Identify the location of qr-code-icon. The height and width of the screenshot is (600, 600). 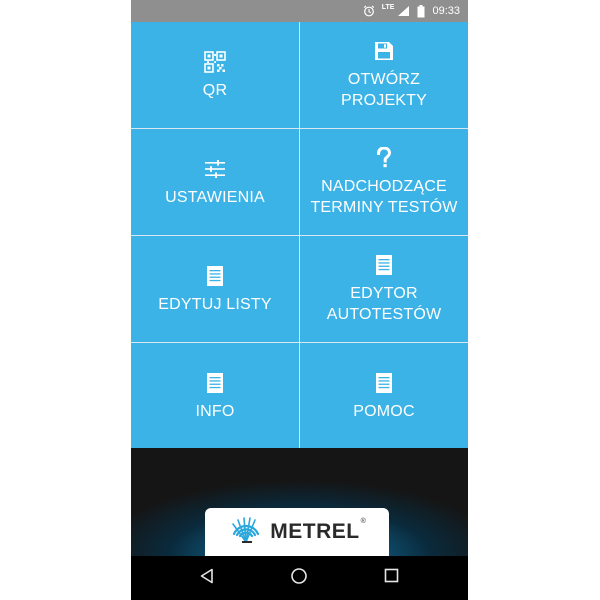
(215, 62).